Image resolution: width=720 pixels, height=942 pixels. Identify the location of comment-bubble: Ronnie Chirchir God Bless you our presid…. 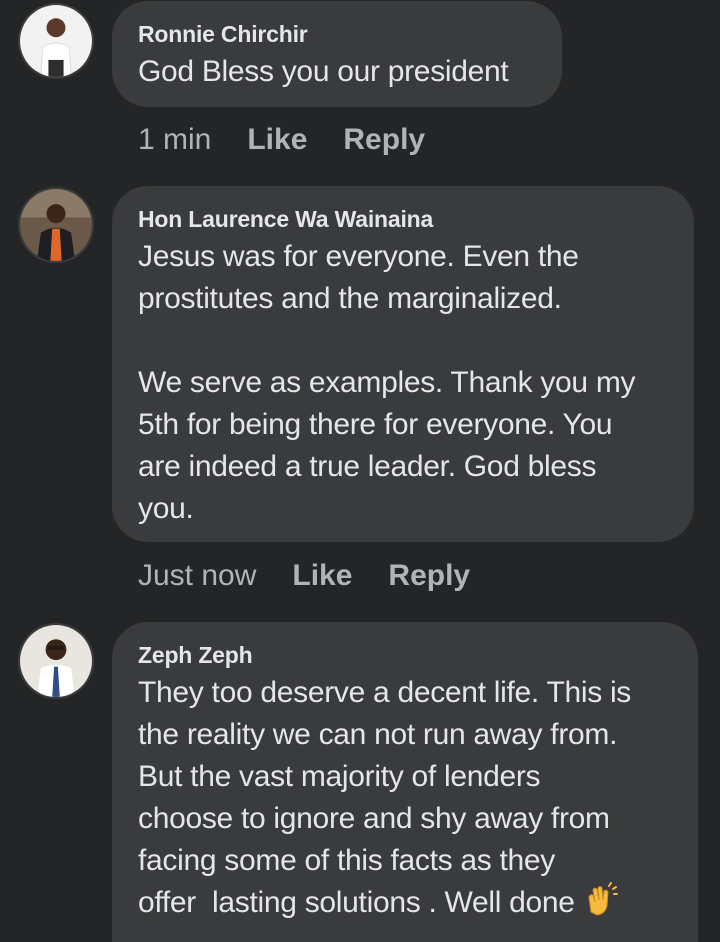
(337, 54).